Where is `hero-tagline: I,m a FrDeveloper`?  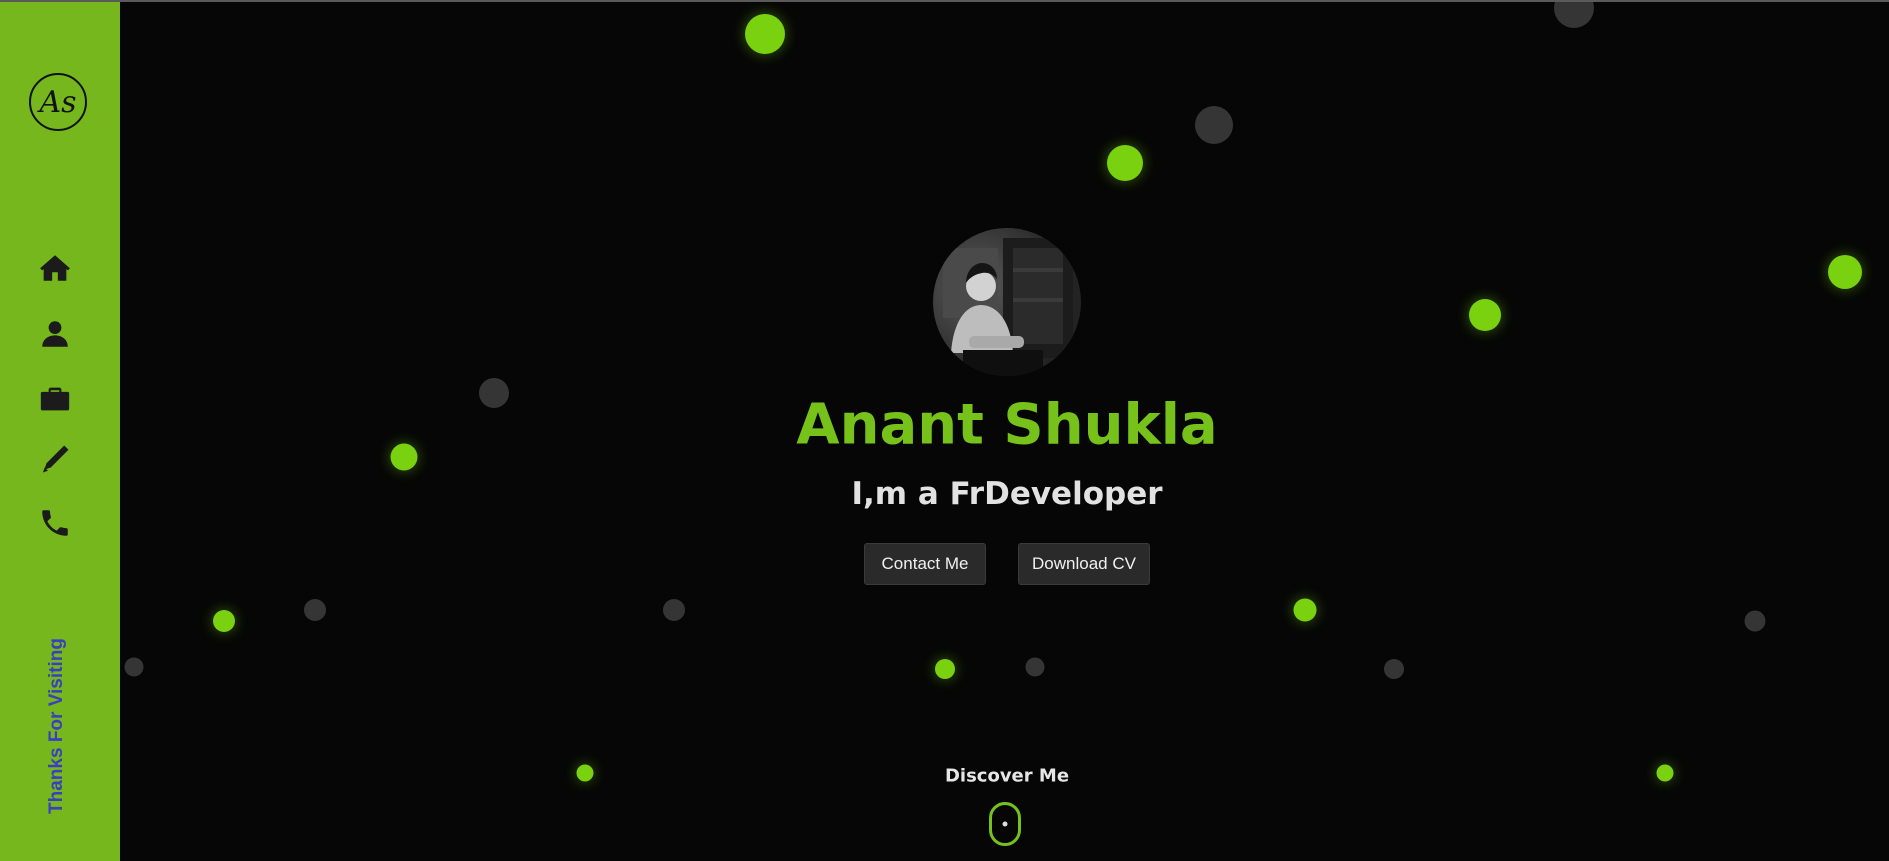 hero-tagline: I,m a FrDeveloper is located at coordinates (1007, 494).